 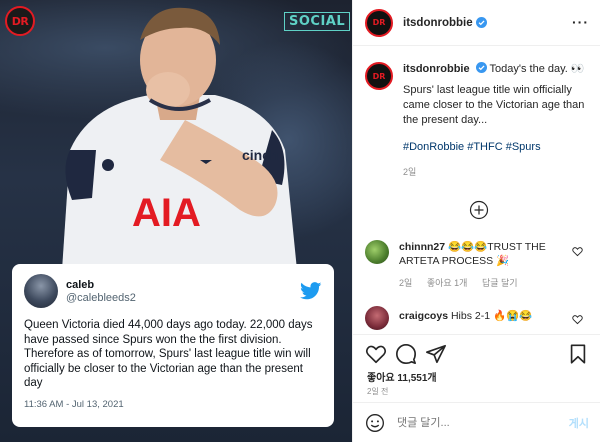 I want to click on comment-bubble-icon, so click(x=406, y=354).